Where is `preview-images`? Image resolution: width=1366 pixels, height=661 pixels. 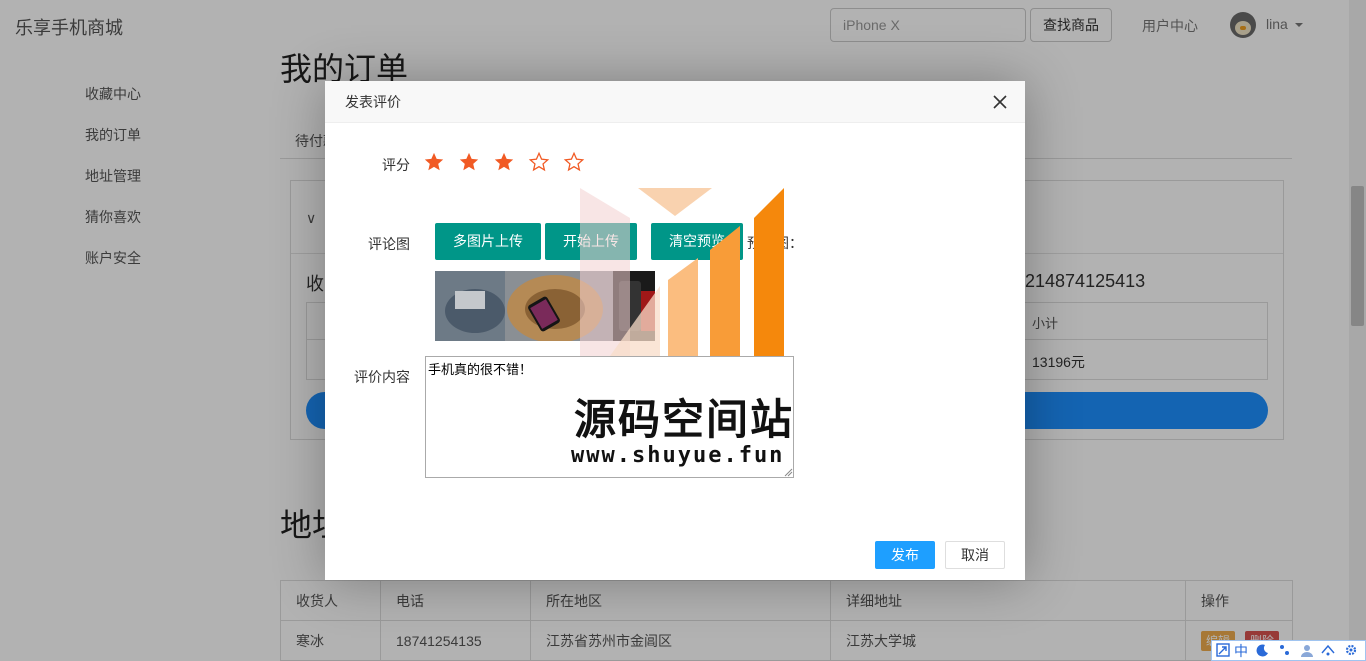
preview-images is located at coordinates (545, 306).